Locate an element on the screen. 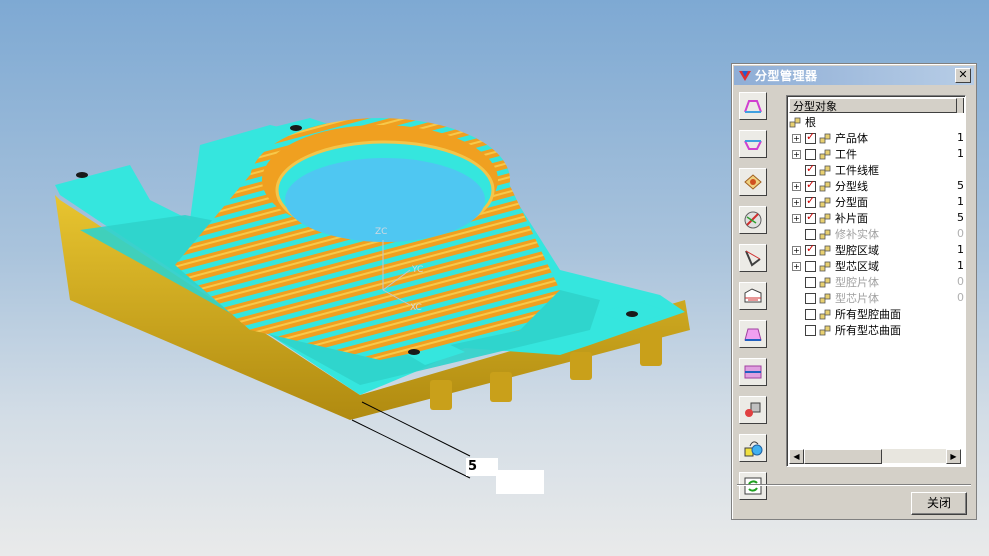 The width and height of the screenshot is (989, 556). tool-button-edit-curves is located at coordinates (753, 220).